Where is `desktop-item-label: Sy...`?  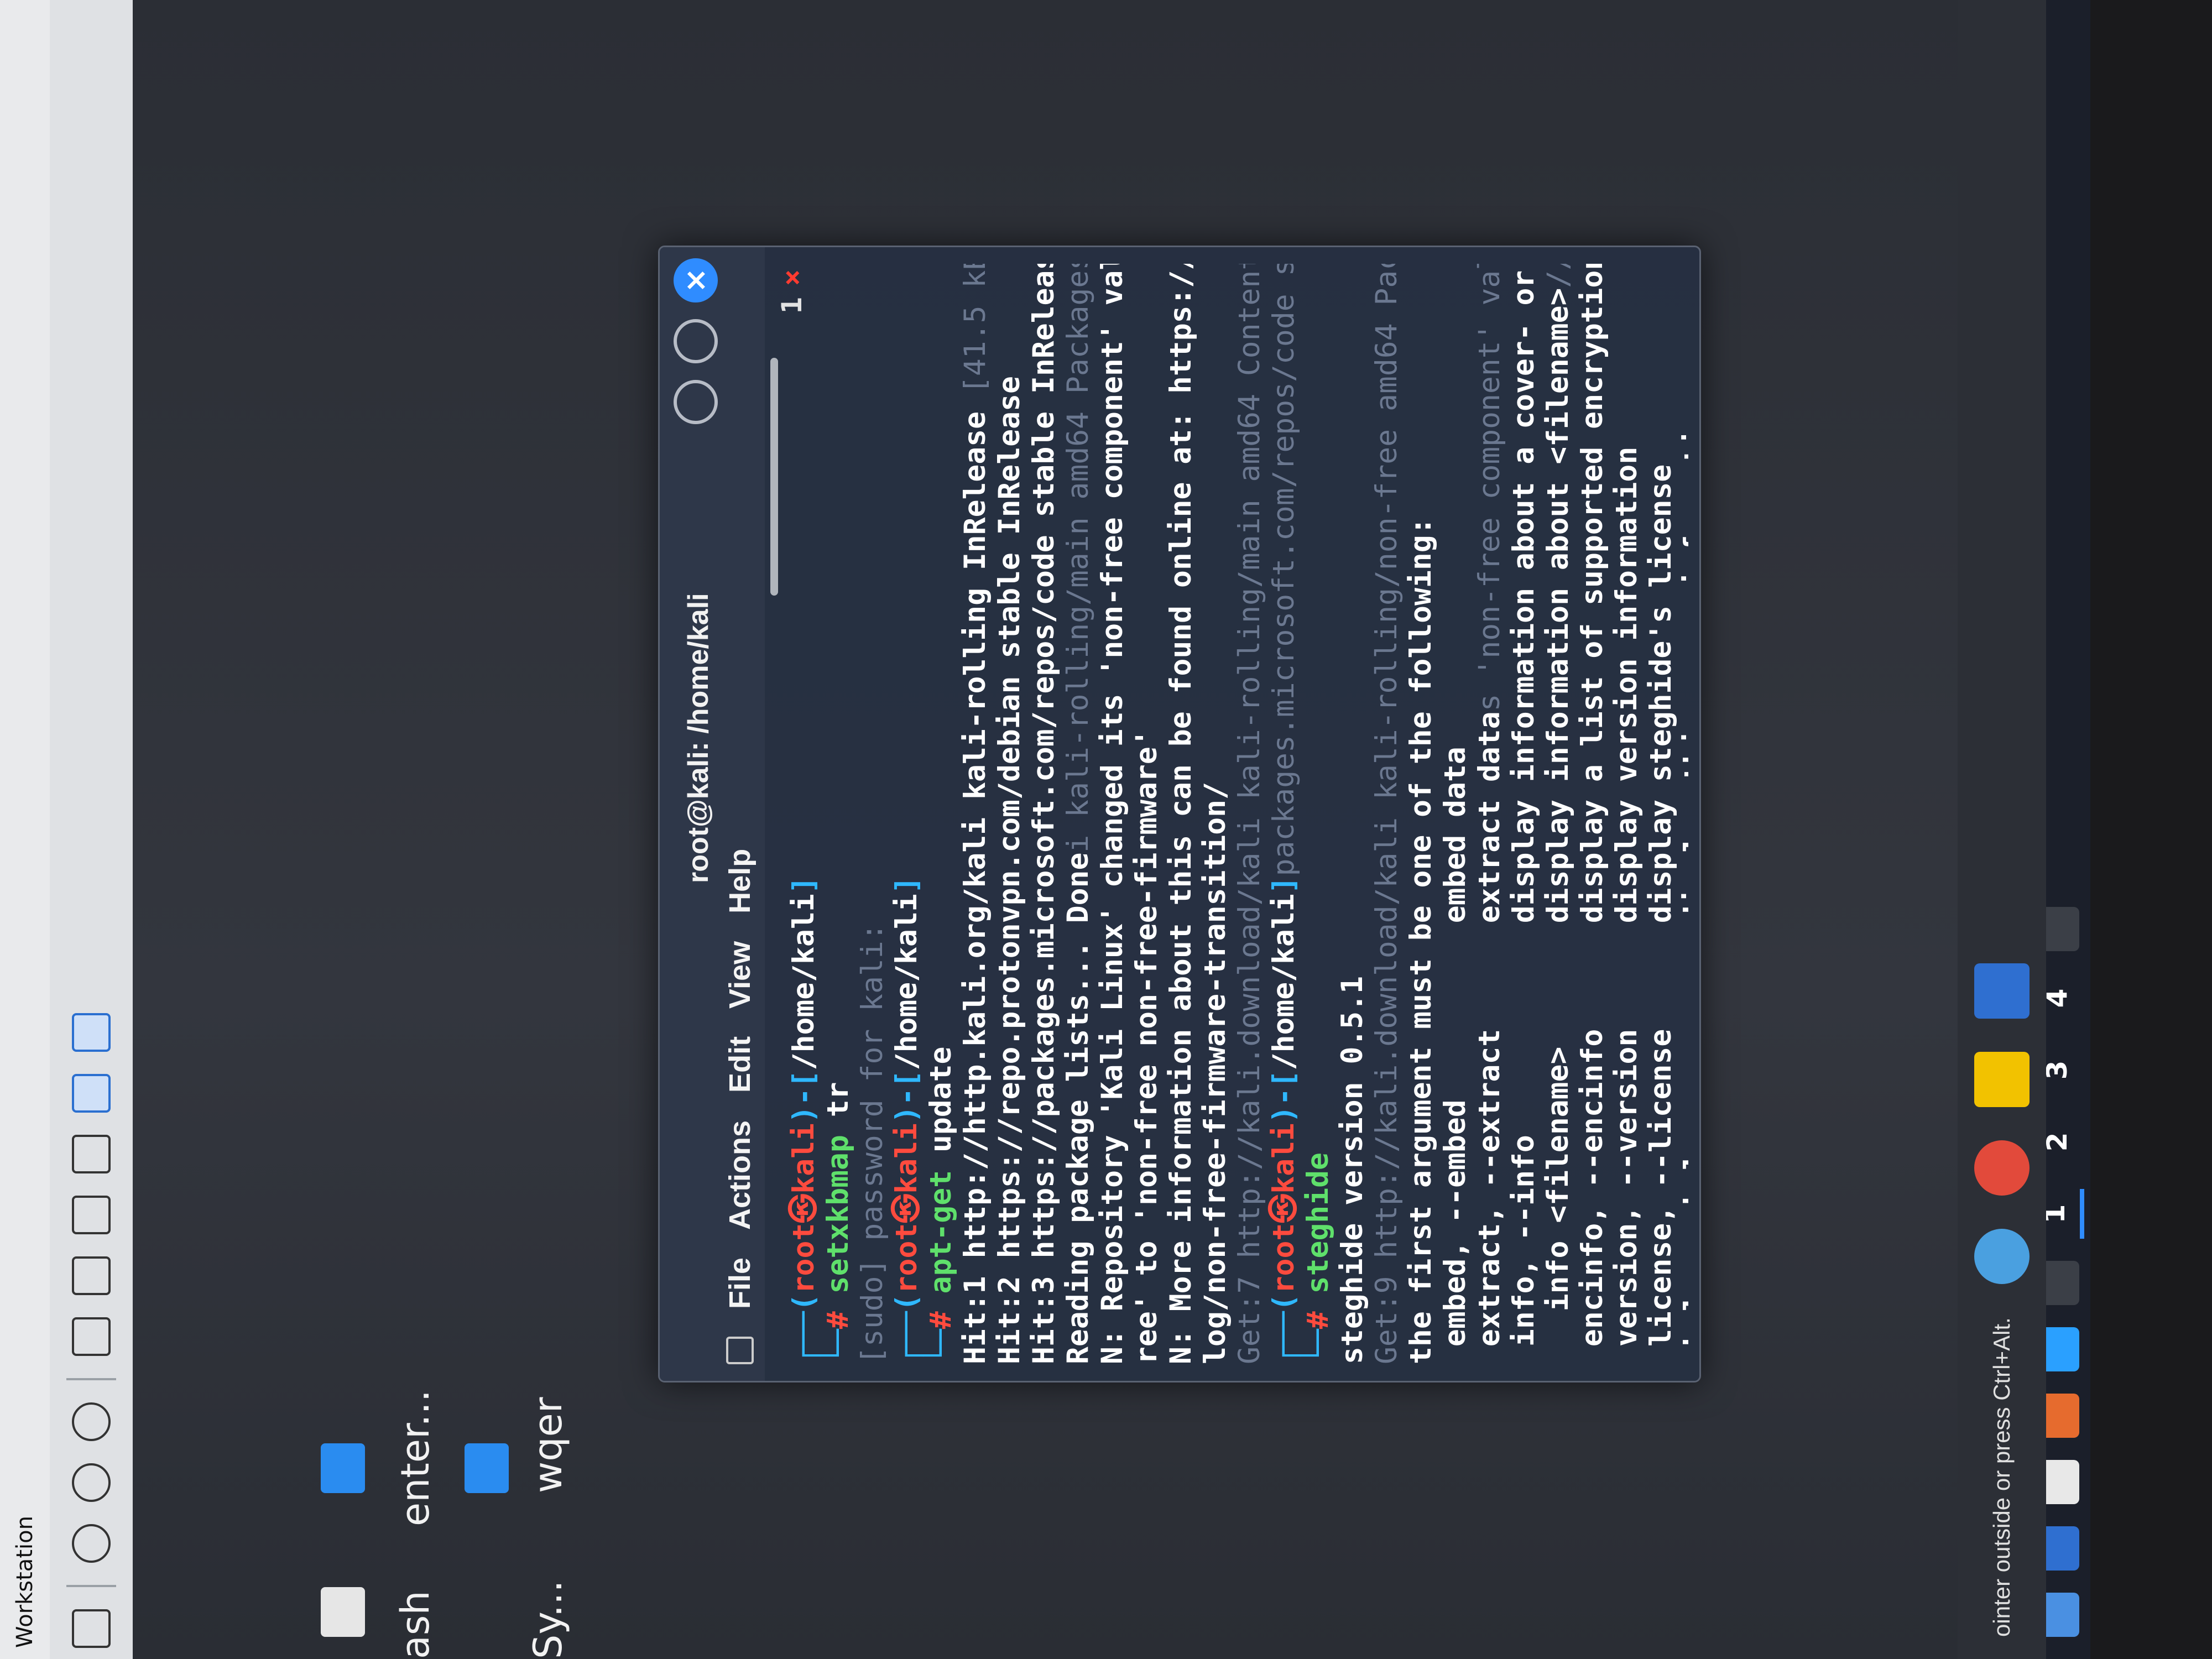
desktop-item-label: Sy... is located at coordinates (548, 1619).